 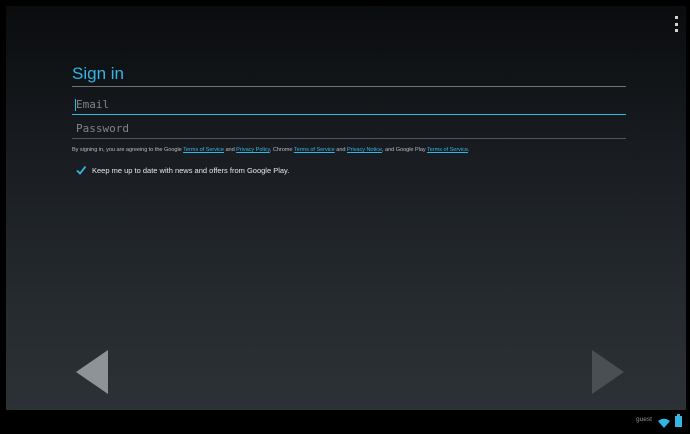 I want to click on google-terms-link: Terms of Service, so click(x=203, y=150).